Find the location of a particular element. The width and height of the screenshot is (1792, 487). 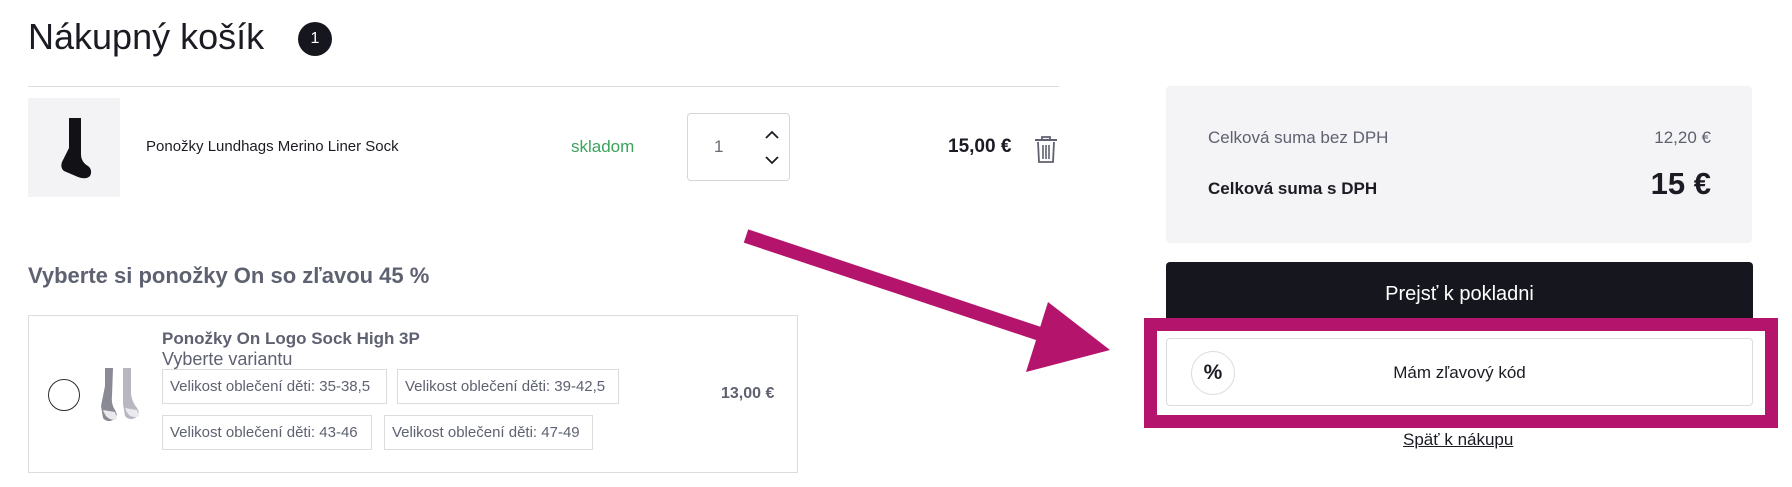

cart-item-name: Ponožky Lundhags Merino Liner Sock is located at coordinates (272, 146).